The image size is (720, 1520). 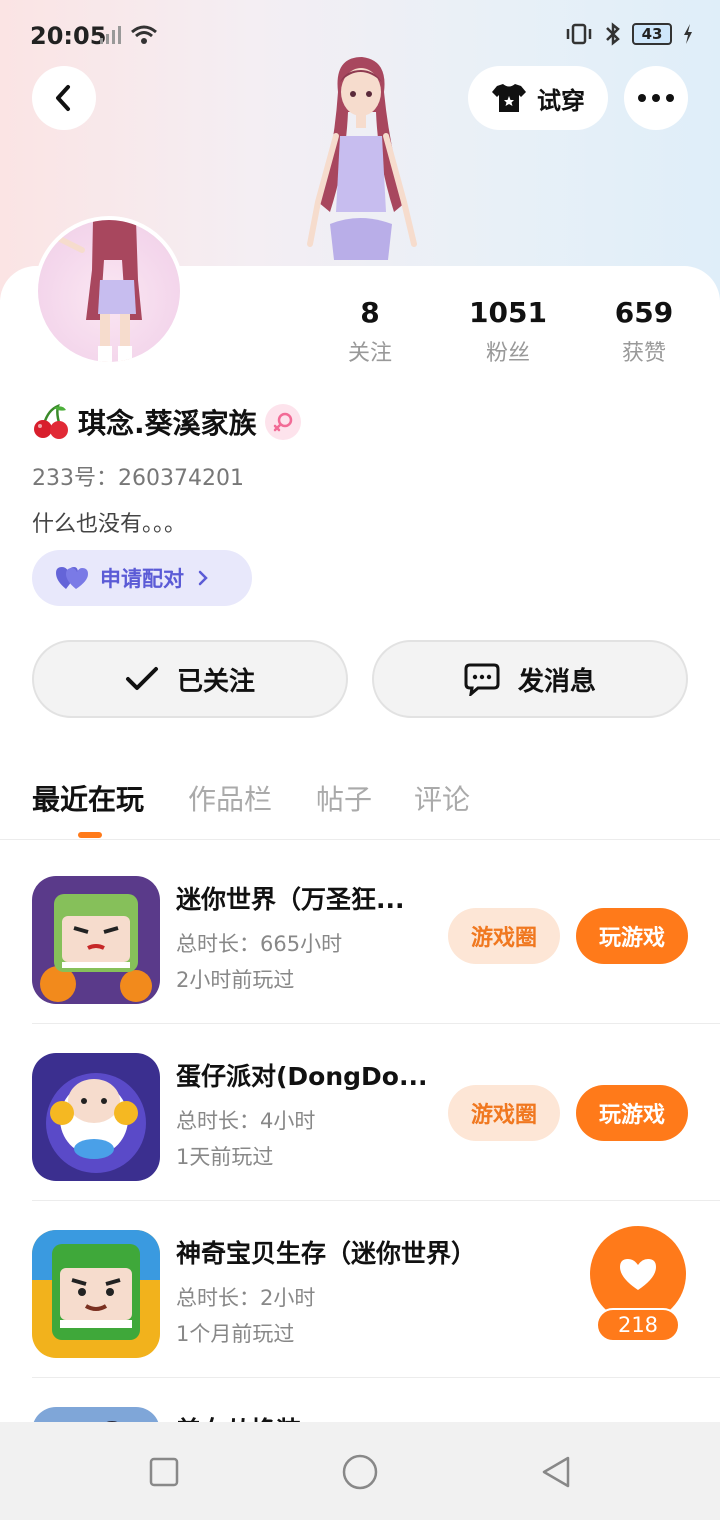 I want to click on back-button, so click(x=64, y=98).